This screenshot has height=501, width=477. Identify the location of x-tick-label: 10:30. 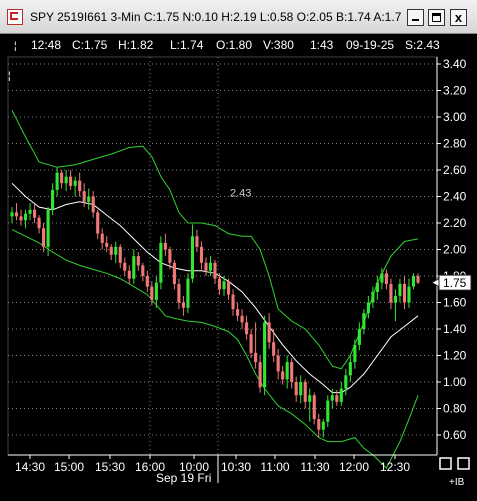
(236, 467).